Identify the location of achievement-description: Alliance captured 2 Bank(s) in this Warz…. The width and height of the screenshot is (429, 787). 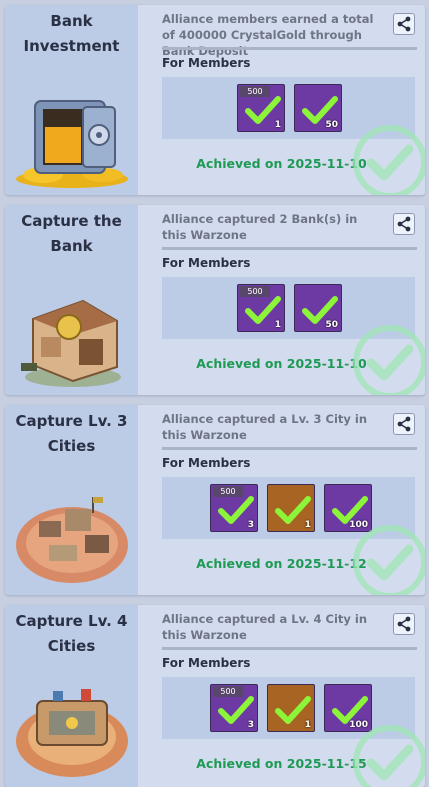
(260, 227).